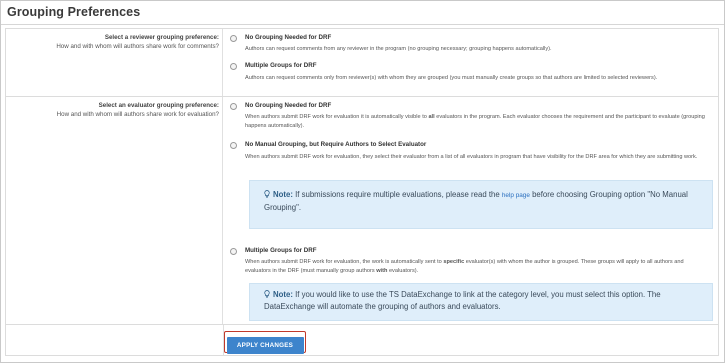 The height and width of the screenshot is (363, 725). Describe the element at coordinates (158, 105) in the screenshot. I see `evaluator-question-title: Select an evaluator grouping preference:` at that location.